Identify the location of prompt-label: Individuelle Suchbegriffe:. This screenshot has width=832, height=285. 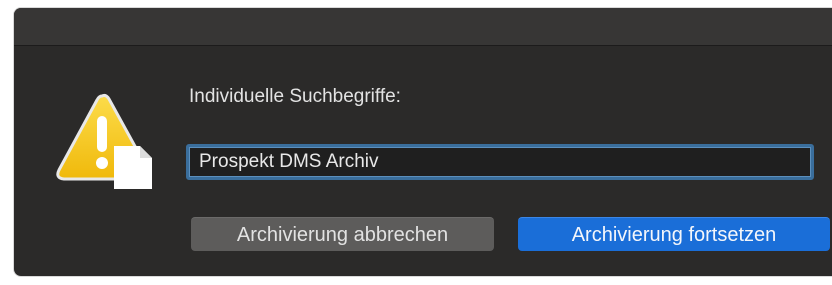
(295, 96).